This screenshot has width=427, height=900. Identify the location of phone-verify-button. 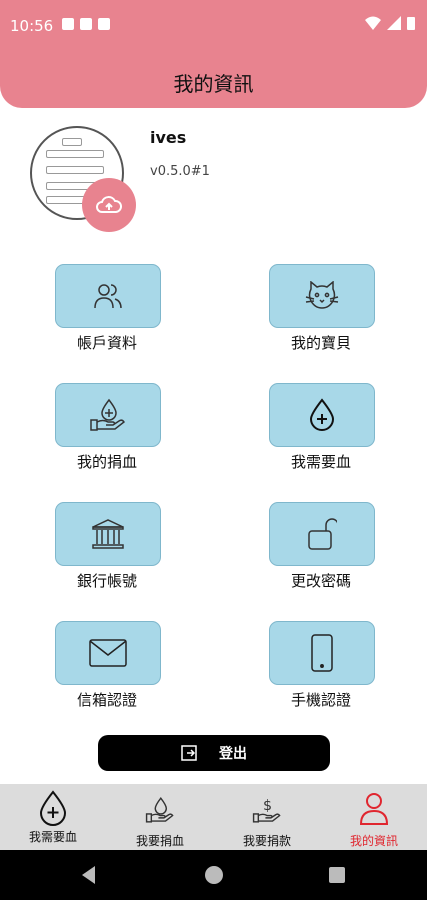
(322, 653).